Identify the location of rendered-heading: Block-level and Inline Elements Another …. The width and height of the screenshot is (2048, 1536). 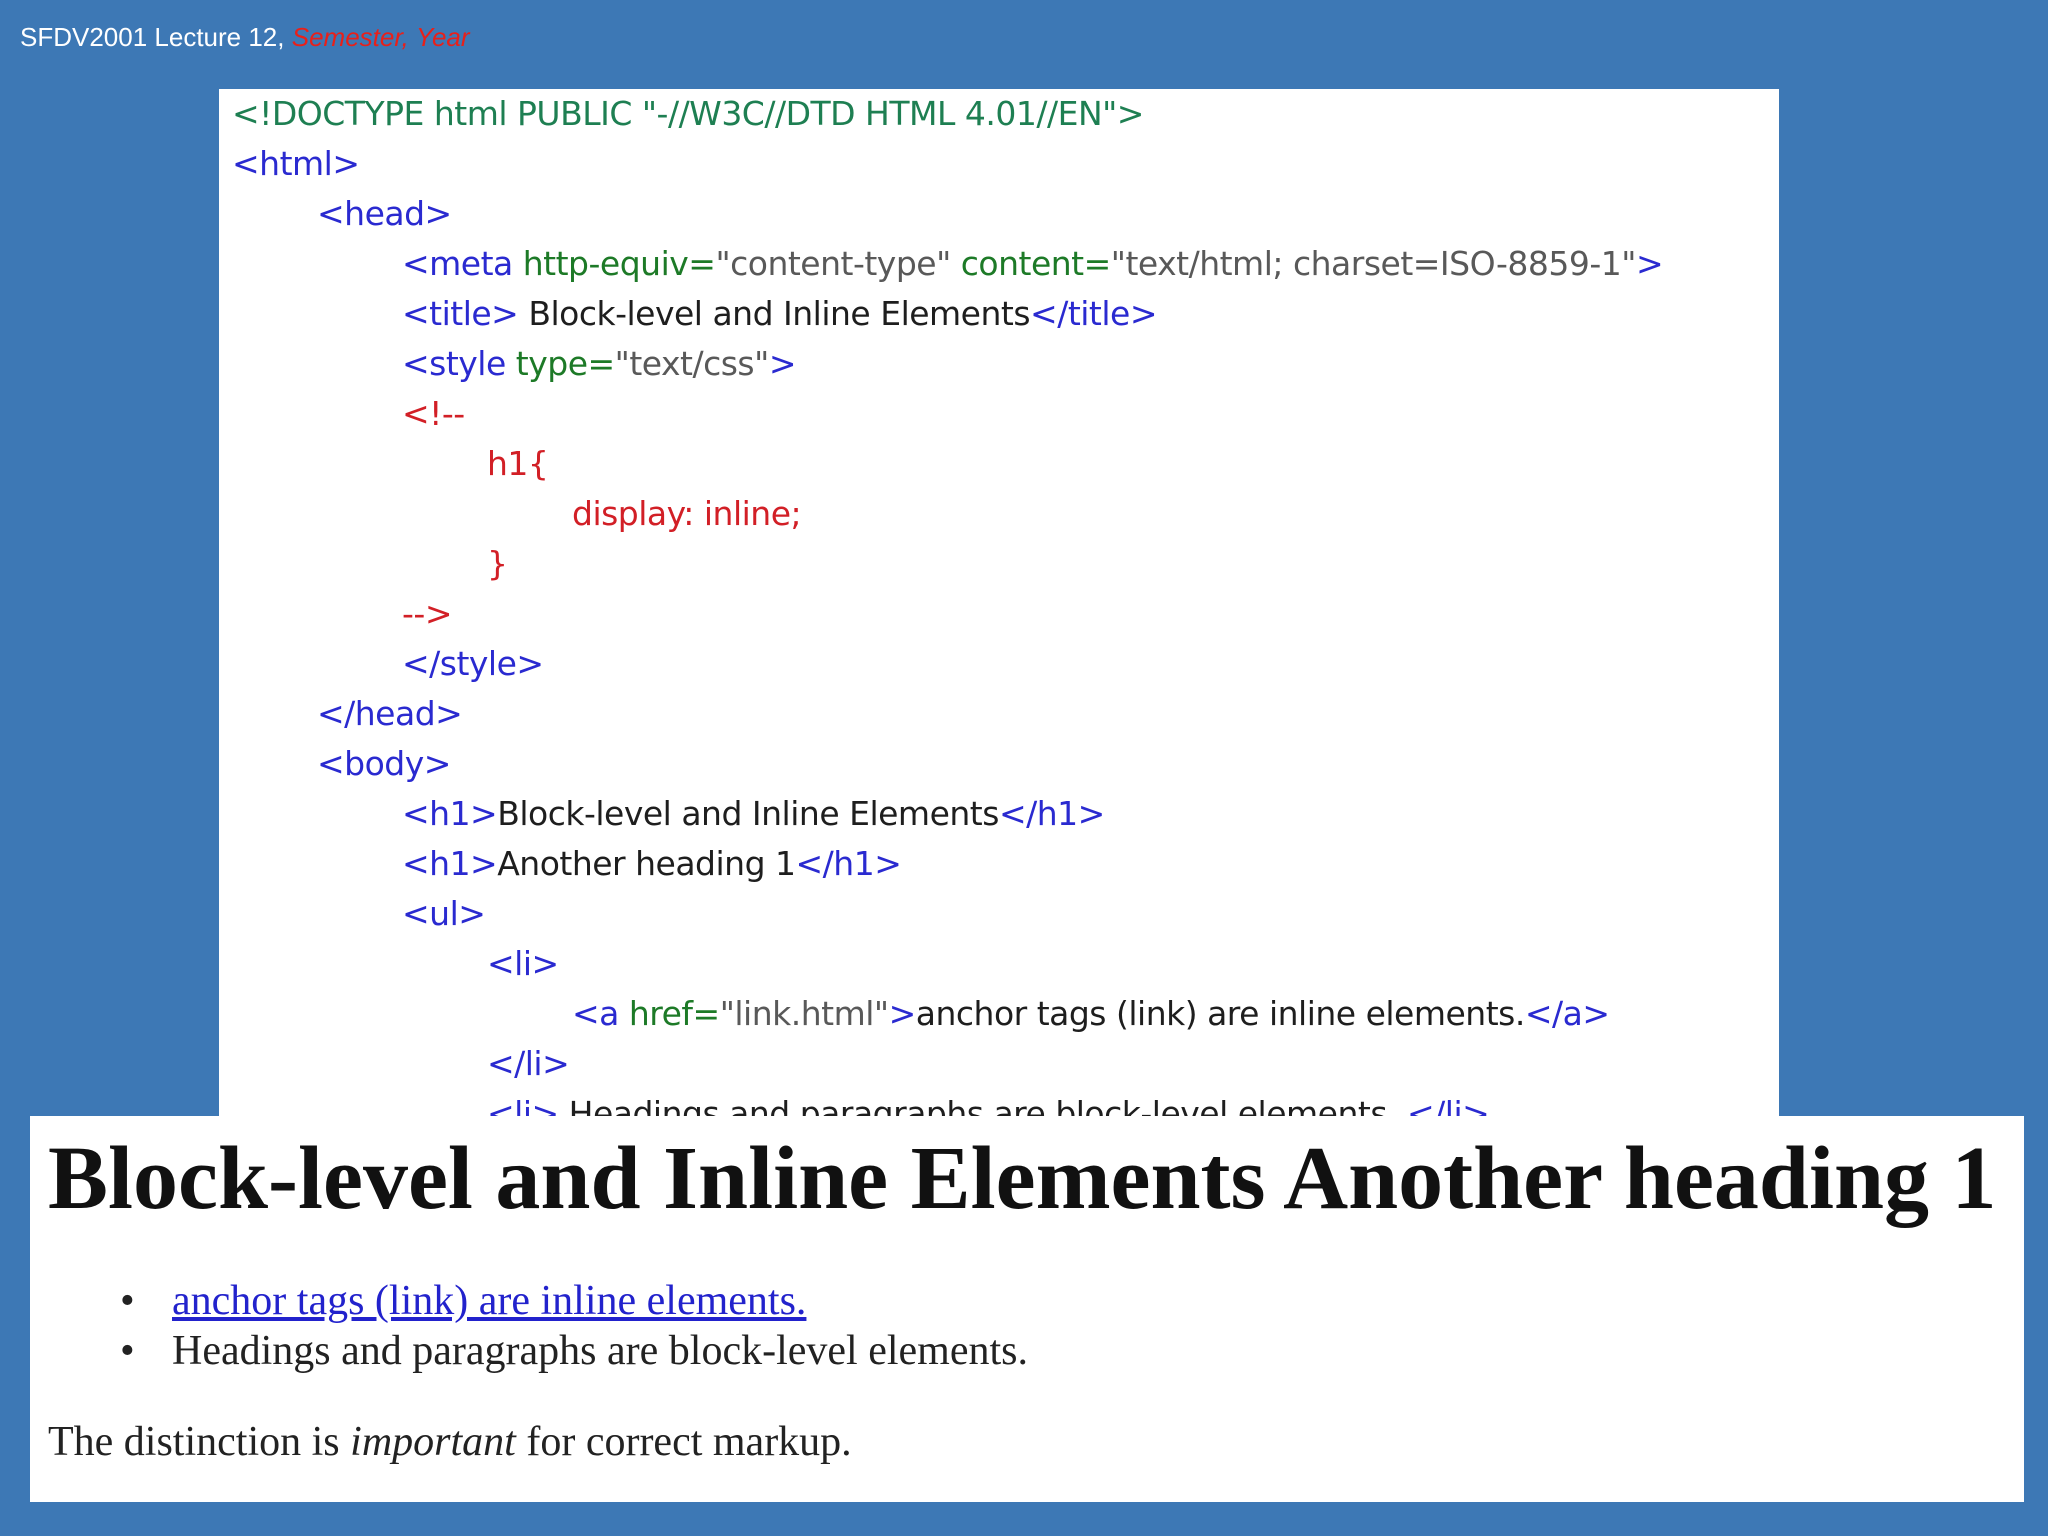
(1022, 1178).